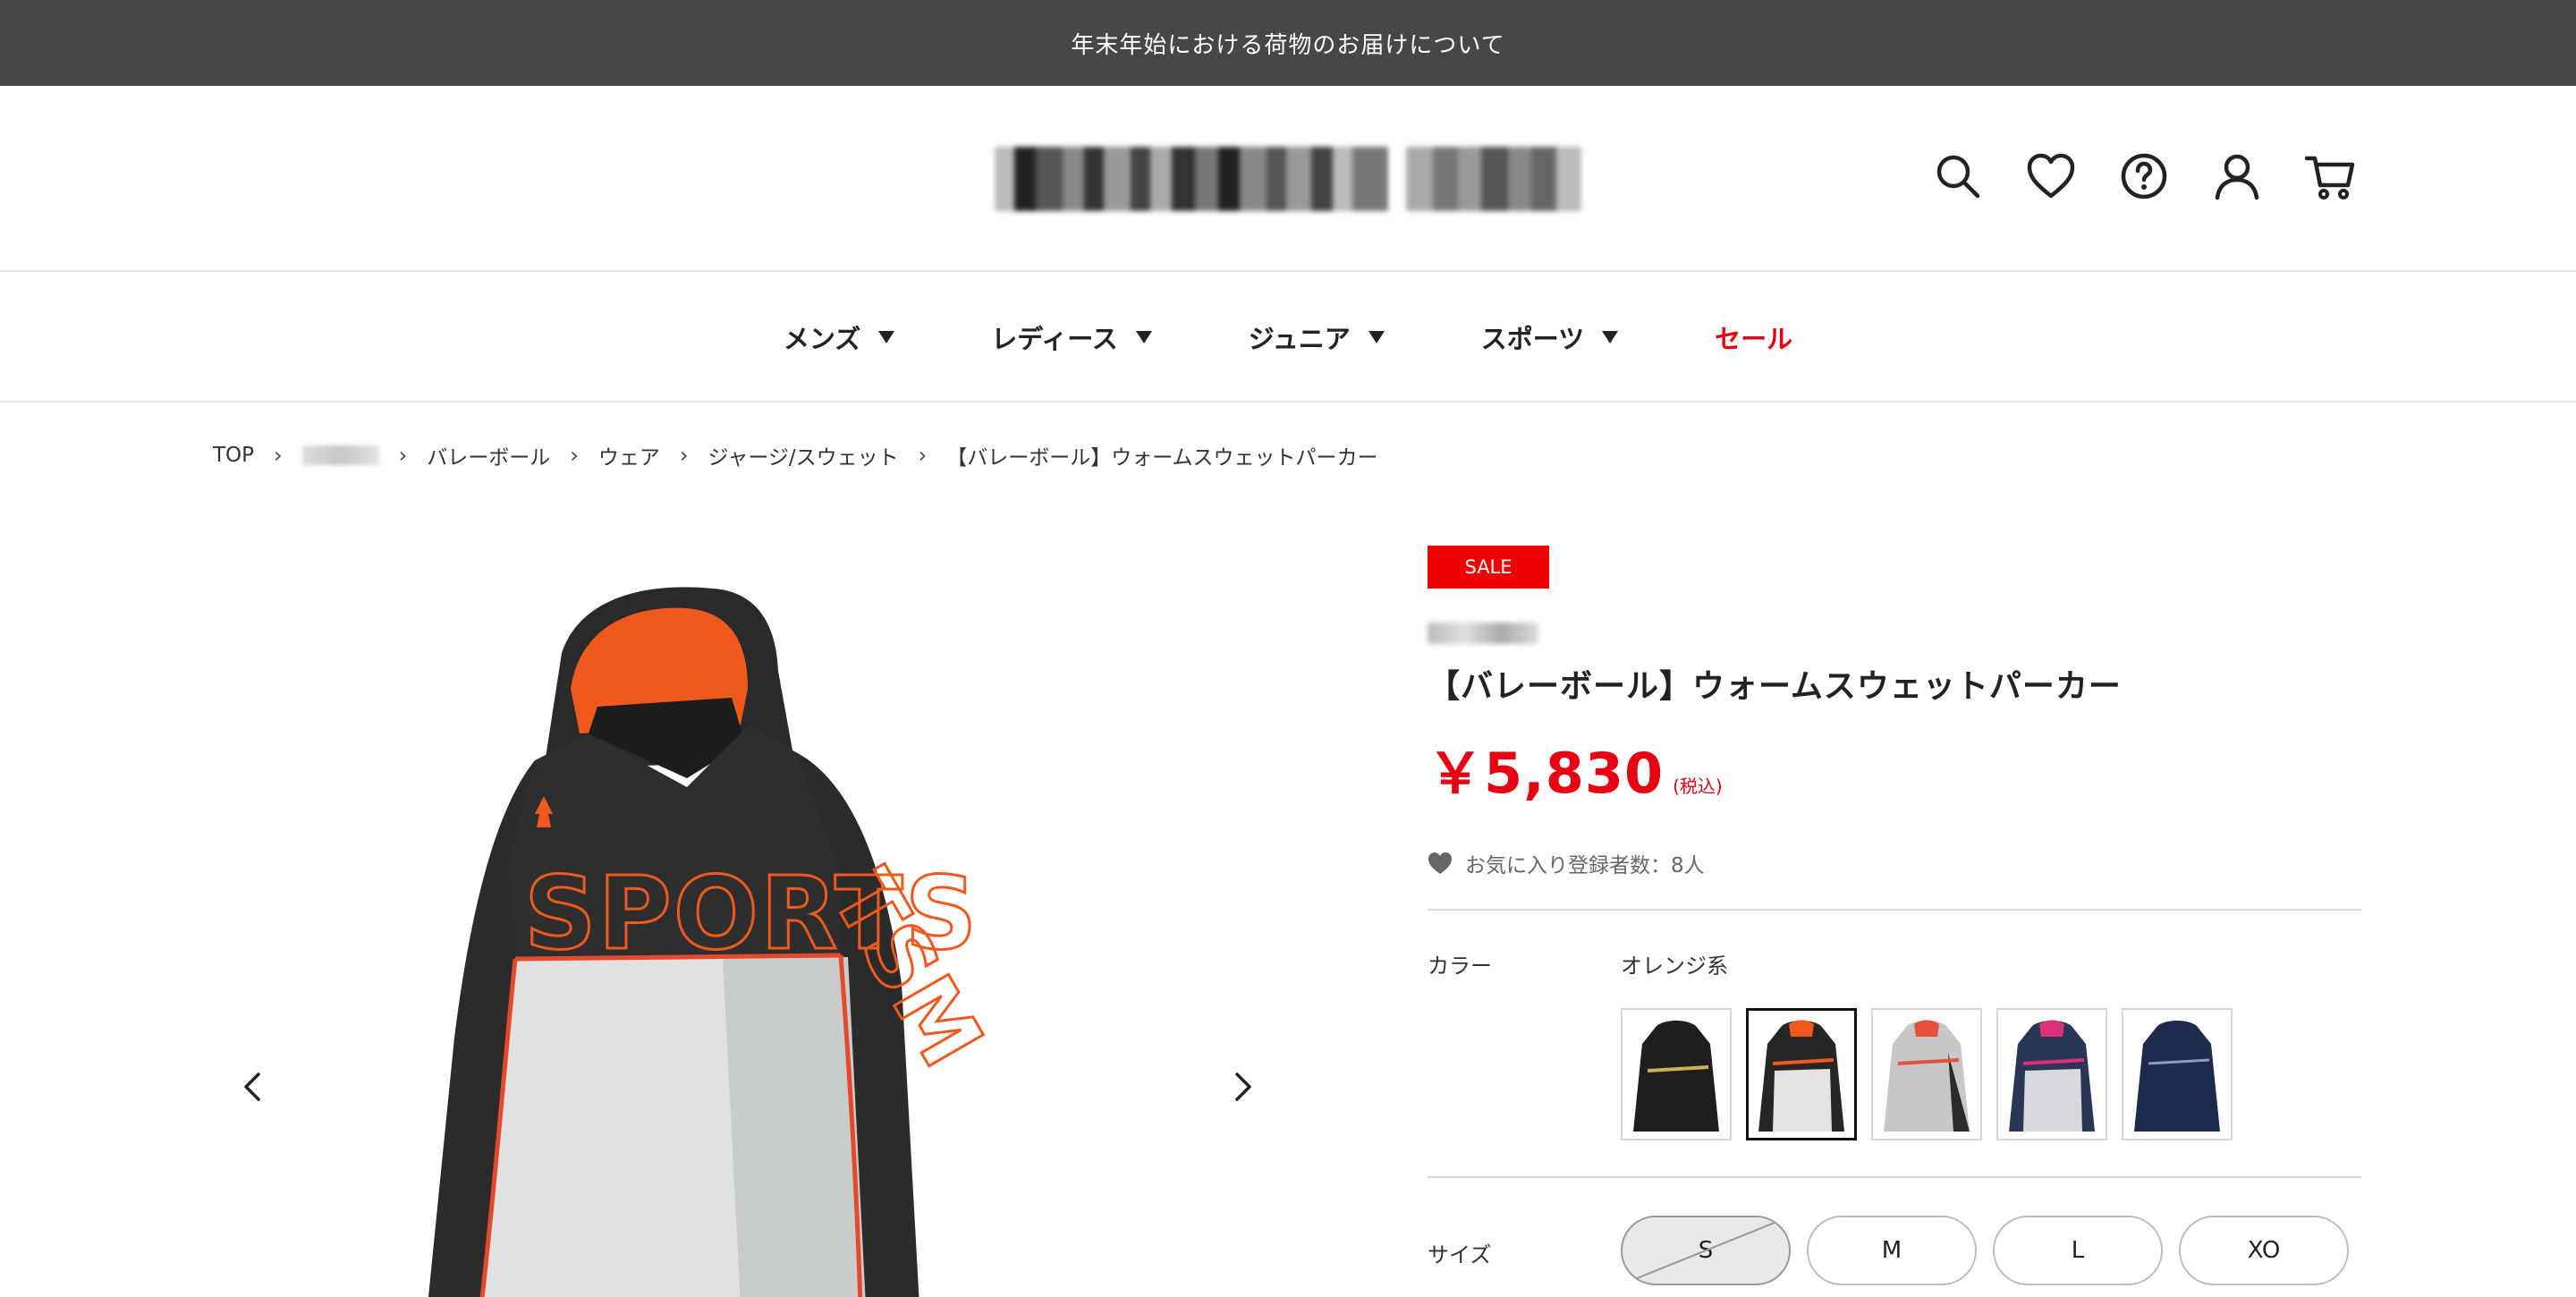 Image resolution: width=2576 pixels, height=1297 pixels. I want to click on size-option-s: S, so click(1706, 1250).